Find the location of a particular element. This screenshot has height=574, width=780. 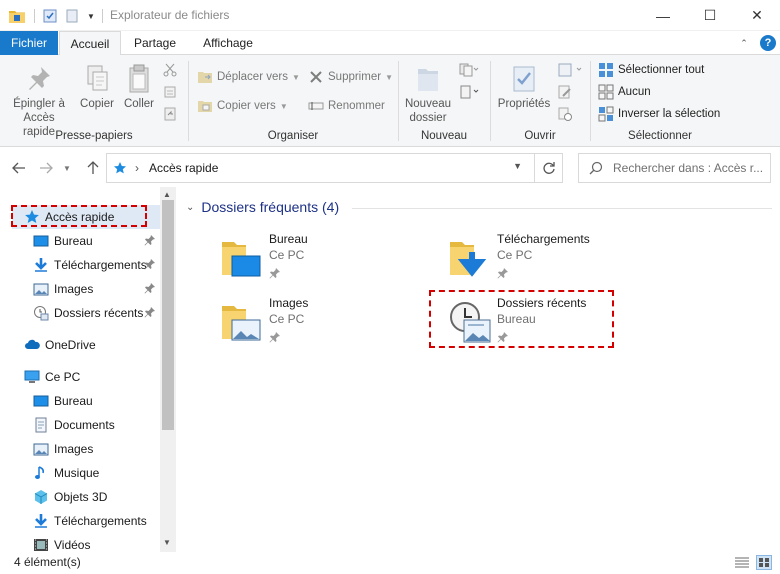

easy-access-icon is located at coordinates (469, 92).